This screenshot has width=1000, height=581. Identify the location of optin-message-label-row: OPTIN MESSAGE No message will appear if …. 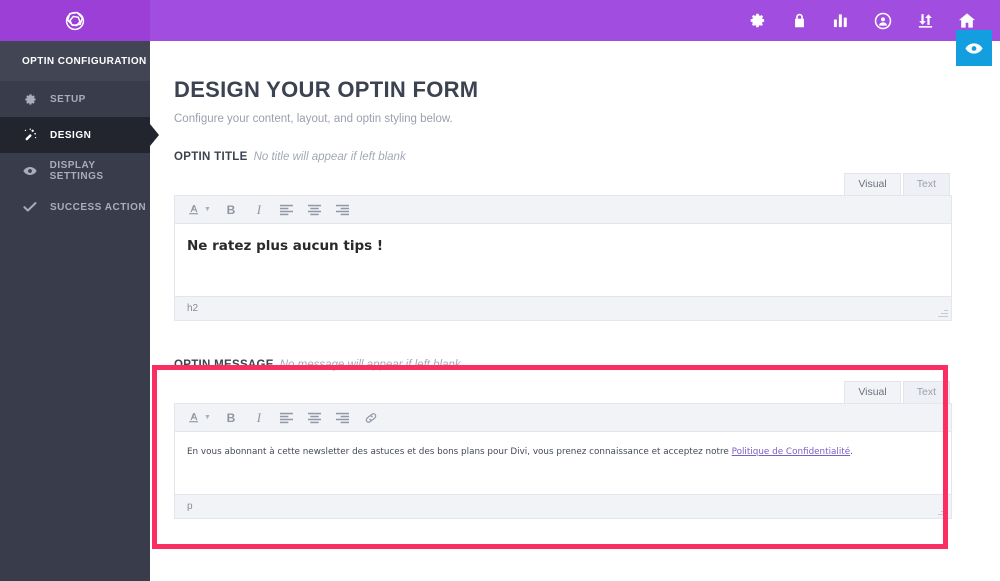
(563, 365).